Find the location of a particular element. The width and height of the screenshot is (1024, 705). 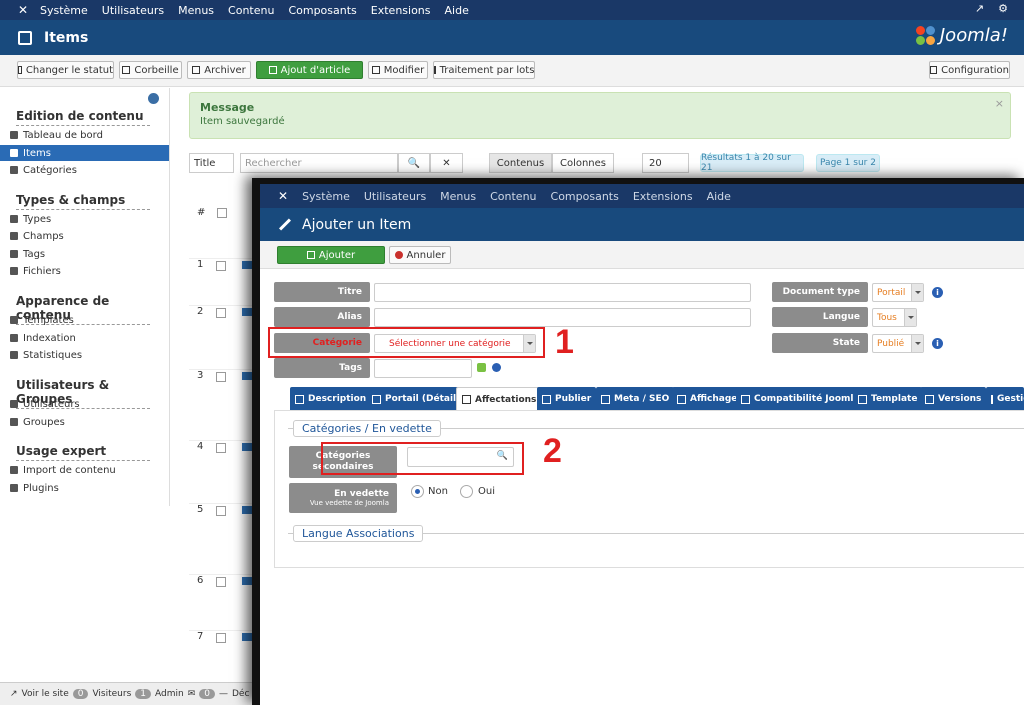

trash-button: Corbeille is located at coordinates (150, 70).